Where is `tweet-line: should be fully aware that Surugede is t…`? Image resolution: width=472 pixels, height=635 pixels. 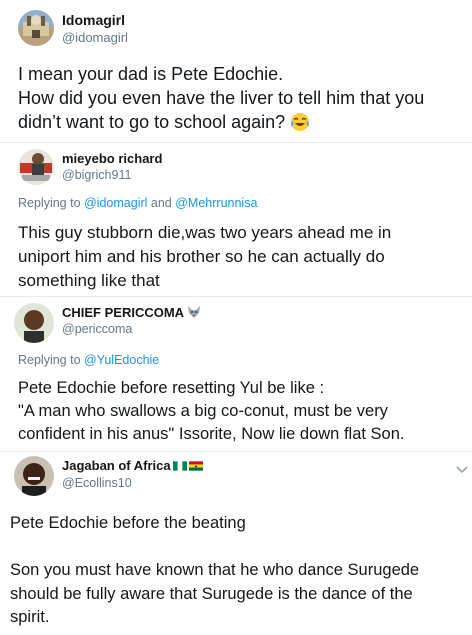 tweet-line: should be fully aware that Surugede is t… is located at coordinates (211, 593).